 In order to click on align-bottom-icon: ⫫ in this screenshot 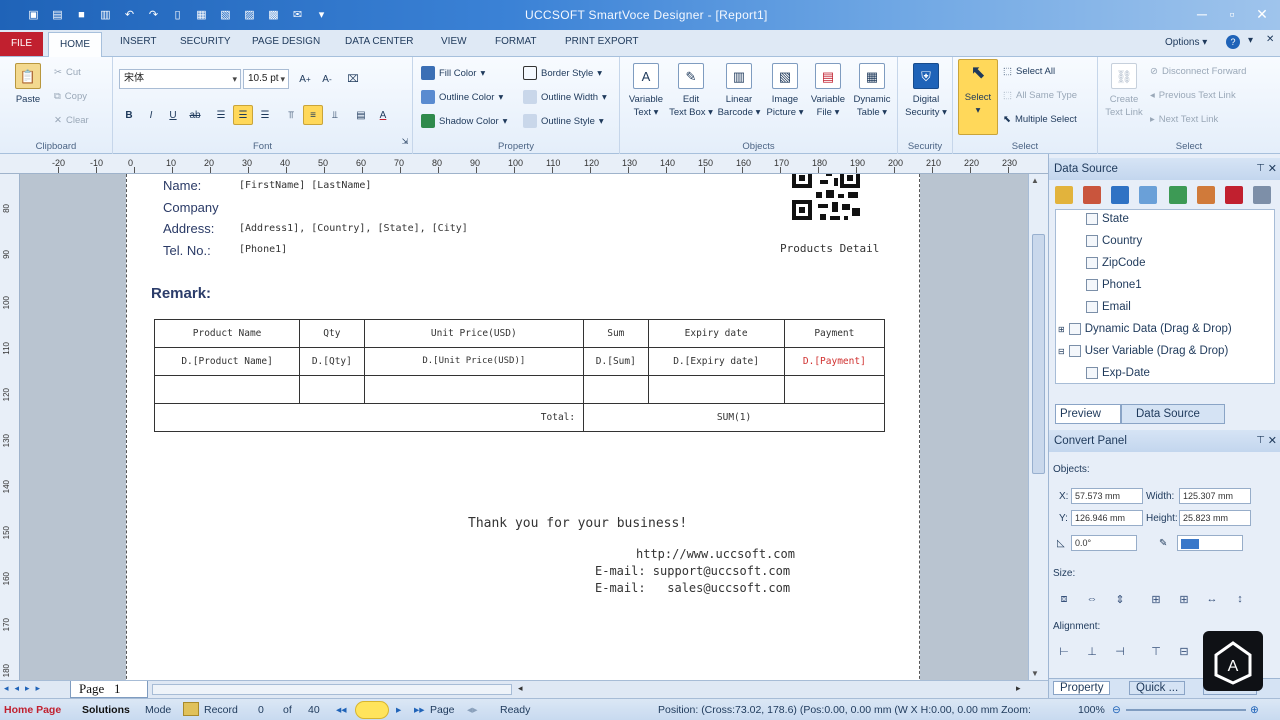, I will do `click(335, 115)`.